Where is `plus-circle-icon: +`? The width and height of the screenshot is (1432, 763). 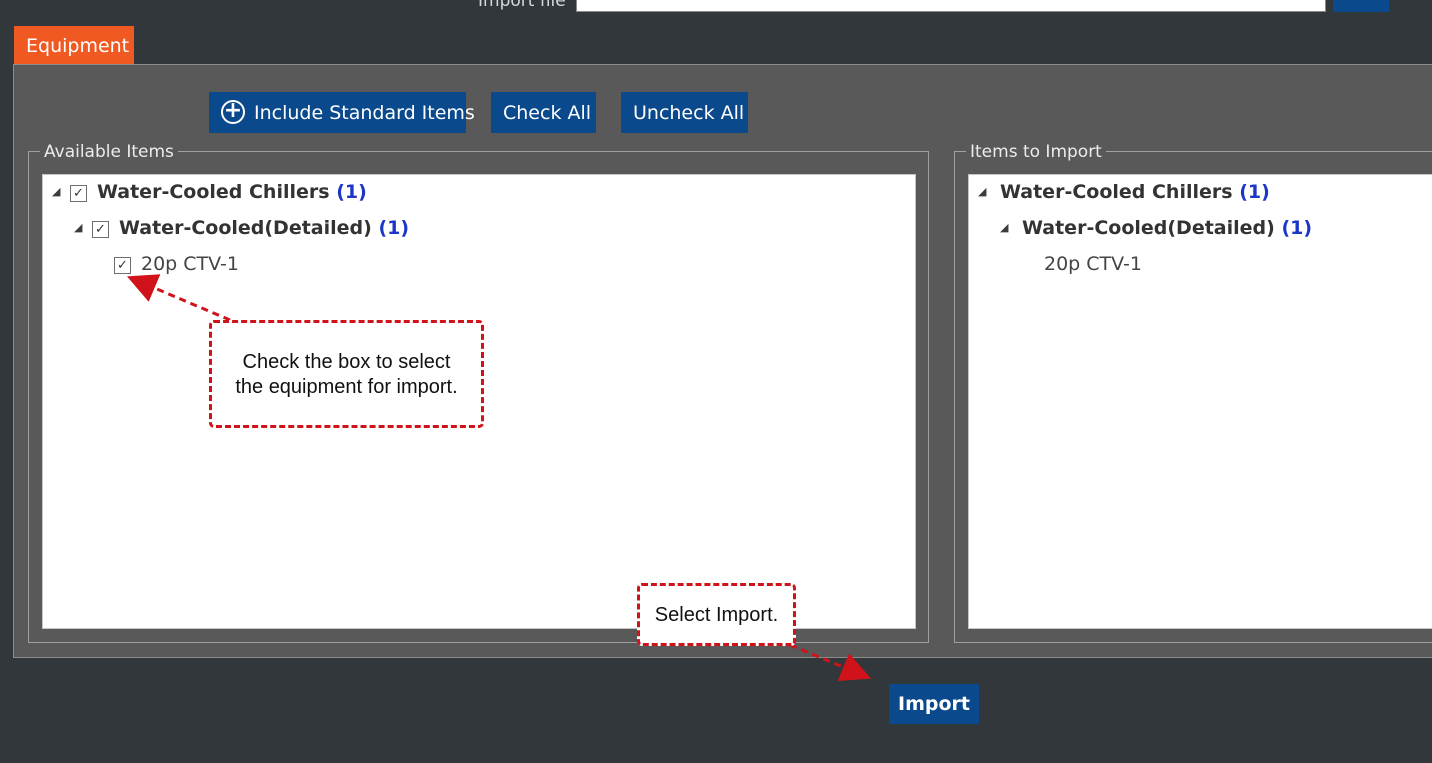
plus-circle-icon: + is located at coordinates (233, 112).